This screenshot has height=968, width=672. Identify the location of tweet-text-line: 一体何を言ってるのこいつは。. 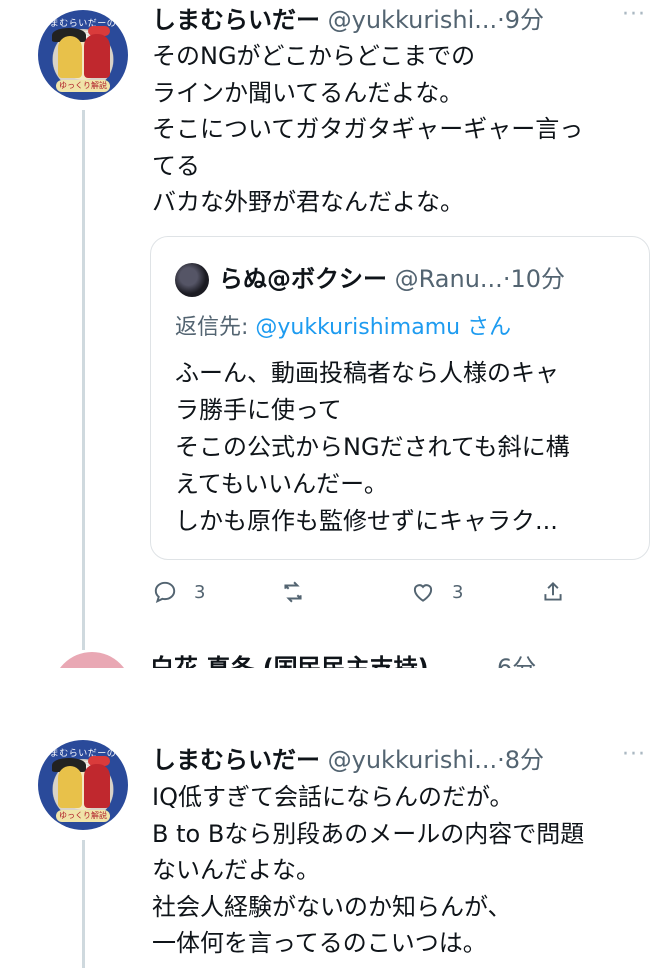
(319, 943).